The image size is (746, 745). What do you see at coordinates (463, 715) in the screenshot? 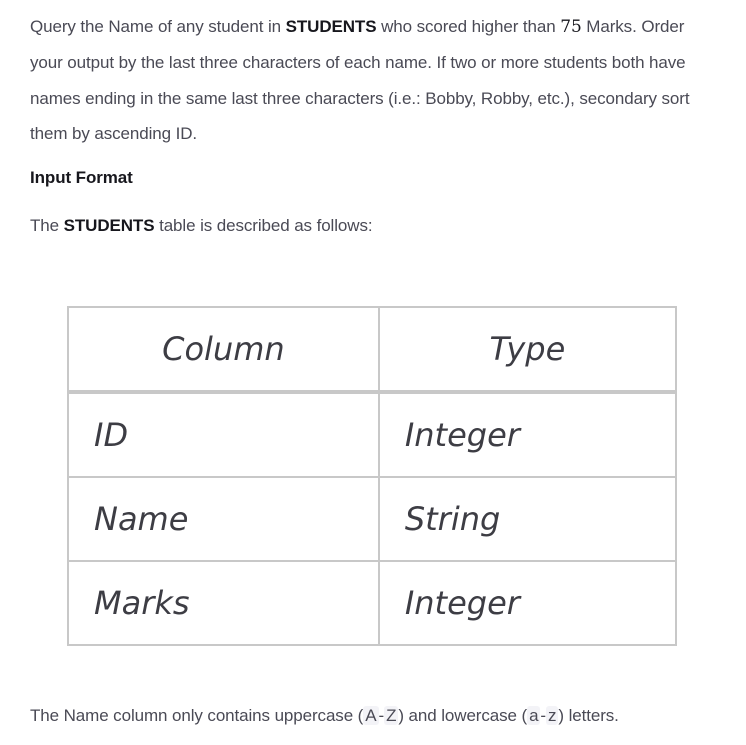
I see `note-text-2: ) and lowercase (` at bounding box center [463, 715].